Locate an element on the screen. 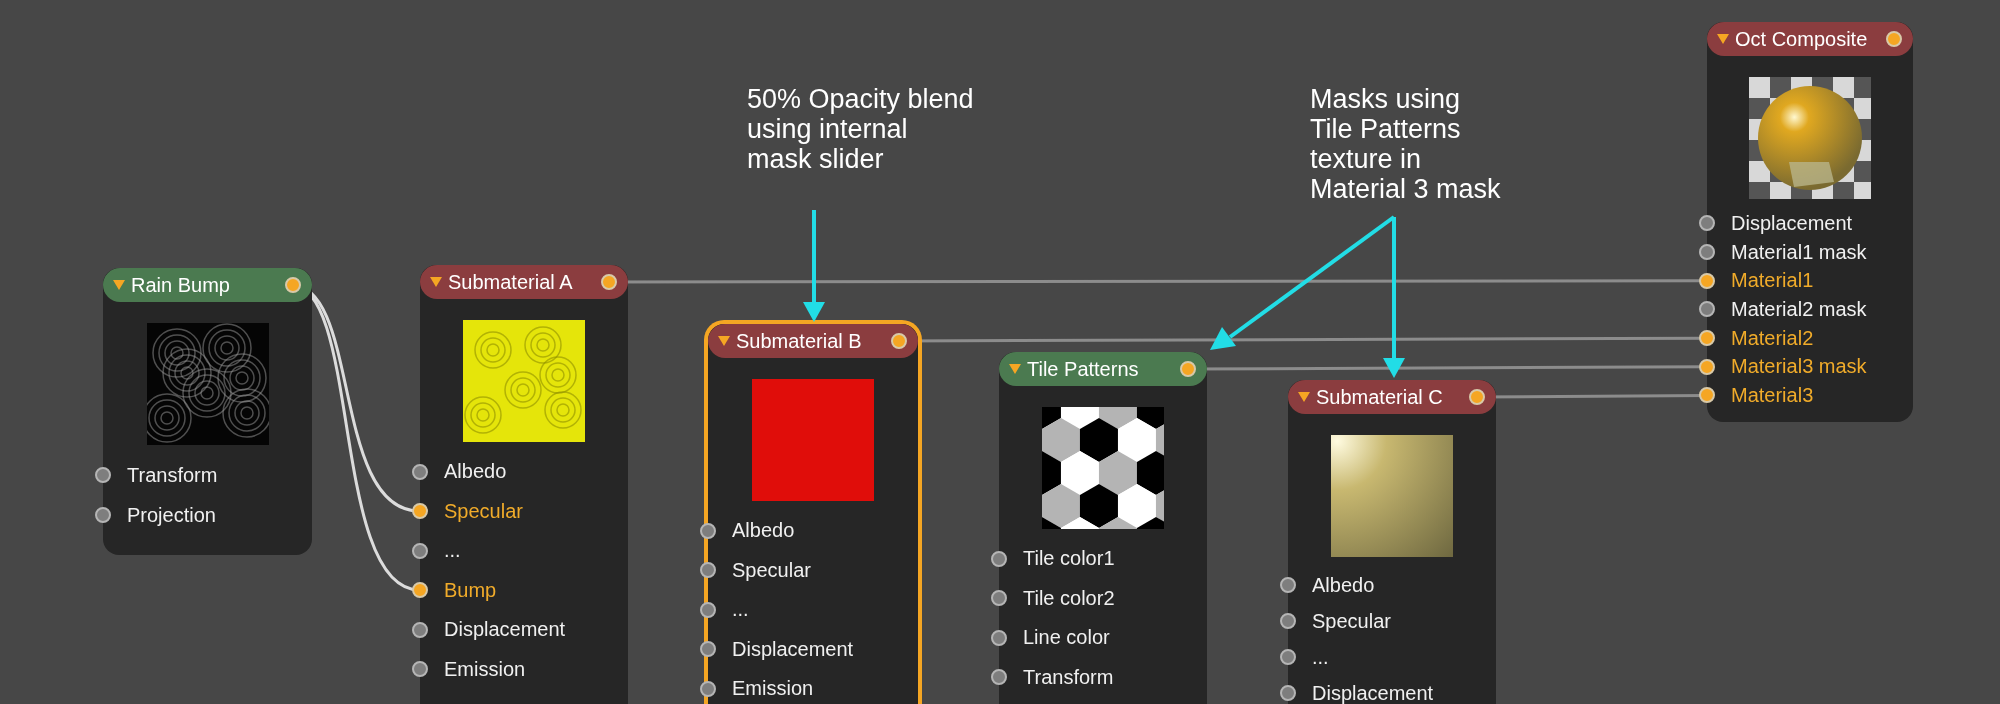 Image resolution: width=2000 pixels, height=704 pixels. port-label: Bump is located at coordinates (470, 590).